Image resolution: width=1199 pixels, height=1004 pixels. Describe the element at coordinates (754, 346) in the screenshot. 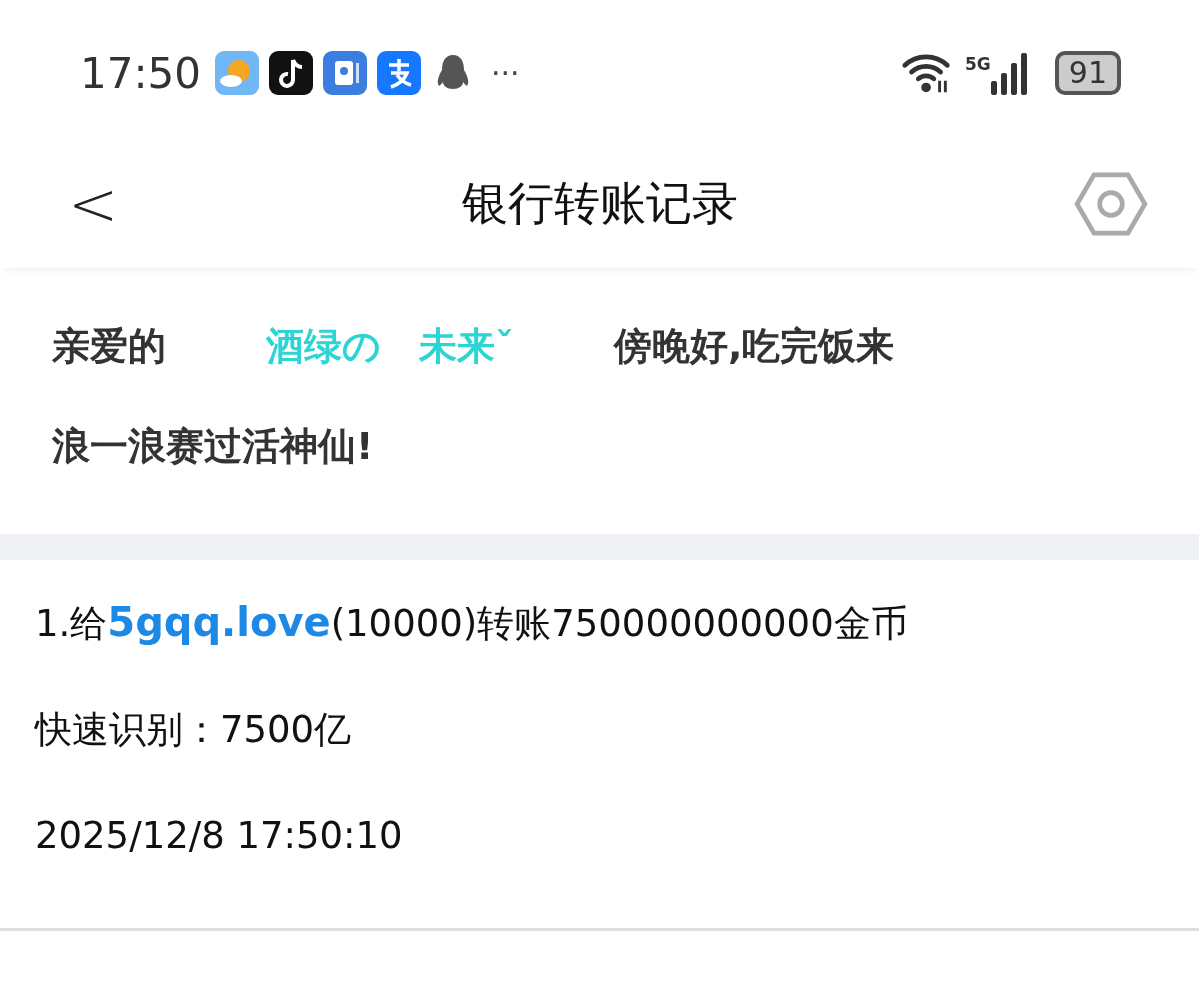

I see `greeting-text: 傍晚好,吃完饭来` at that location.